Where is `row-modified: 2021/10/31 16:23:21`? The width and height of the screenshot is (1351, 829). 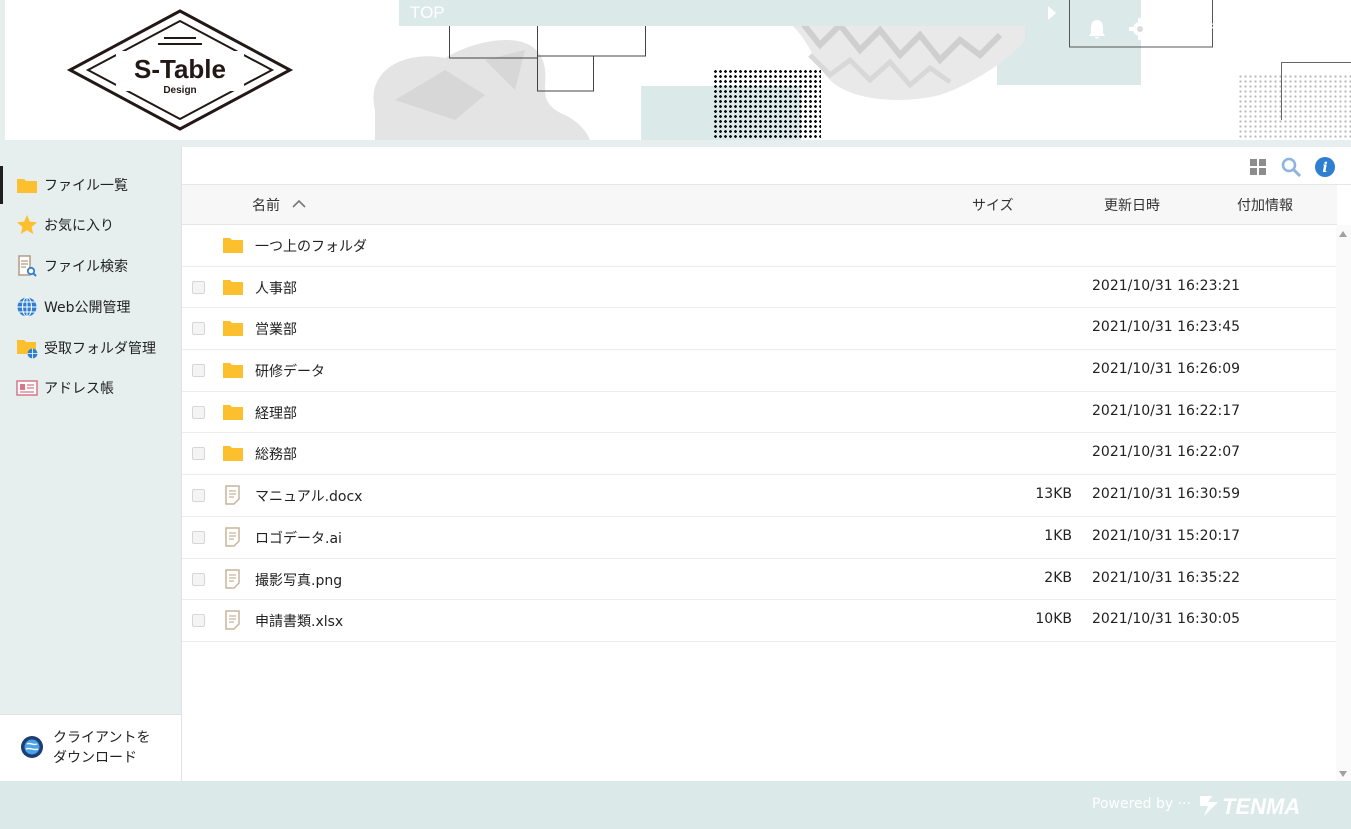 row-modified: 2021/10/31 16:23:21 is located at coordinates (1166, 285).